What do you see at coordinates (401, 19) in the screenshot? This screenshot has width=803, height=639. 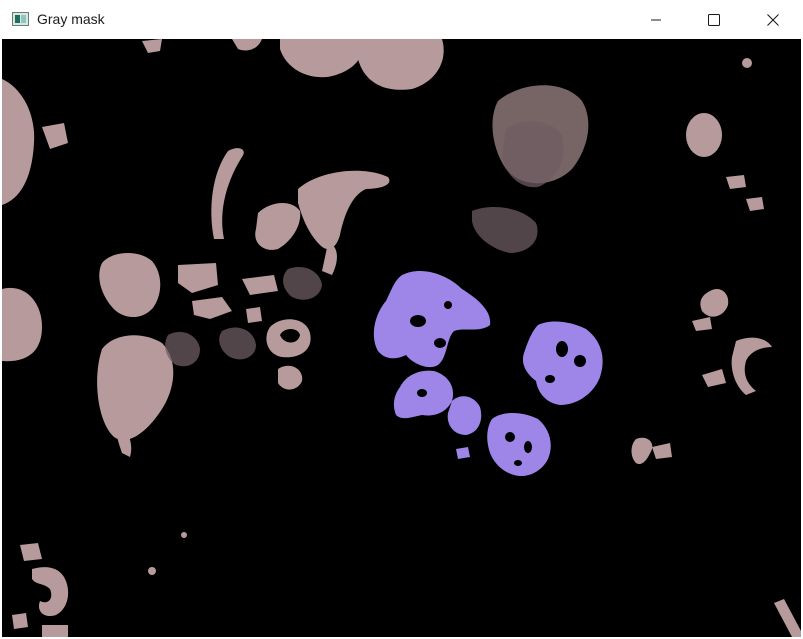 I see `title-bar: Gray mask` at bounding box center [401, 19].